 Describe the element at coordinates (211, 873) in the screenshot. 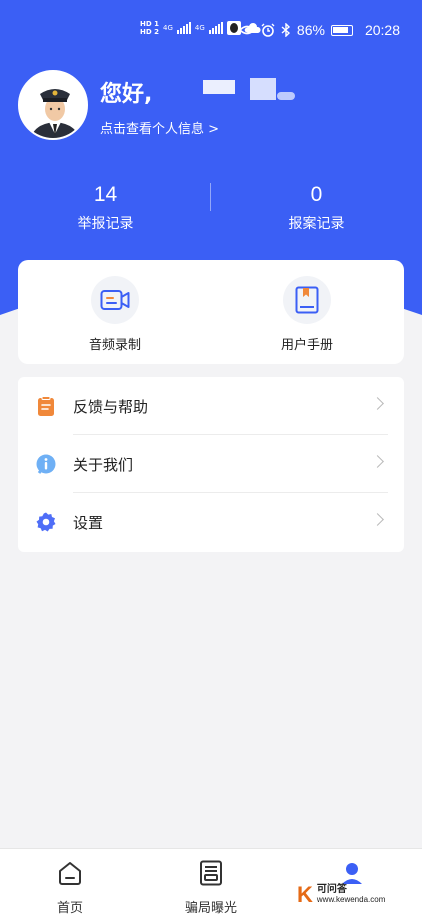

I see `news-icon` at that location.